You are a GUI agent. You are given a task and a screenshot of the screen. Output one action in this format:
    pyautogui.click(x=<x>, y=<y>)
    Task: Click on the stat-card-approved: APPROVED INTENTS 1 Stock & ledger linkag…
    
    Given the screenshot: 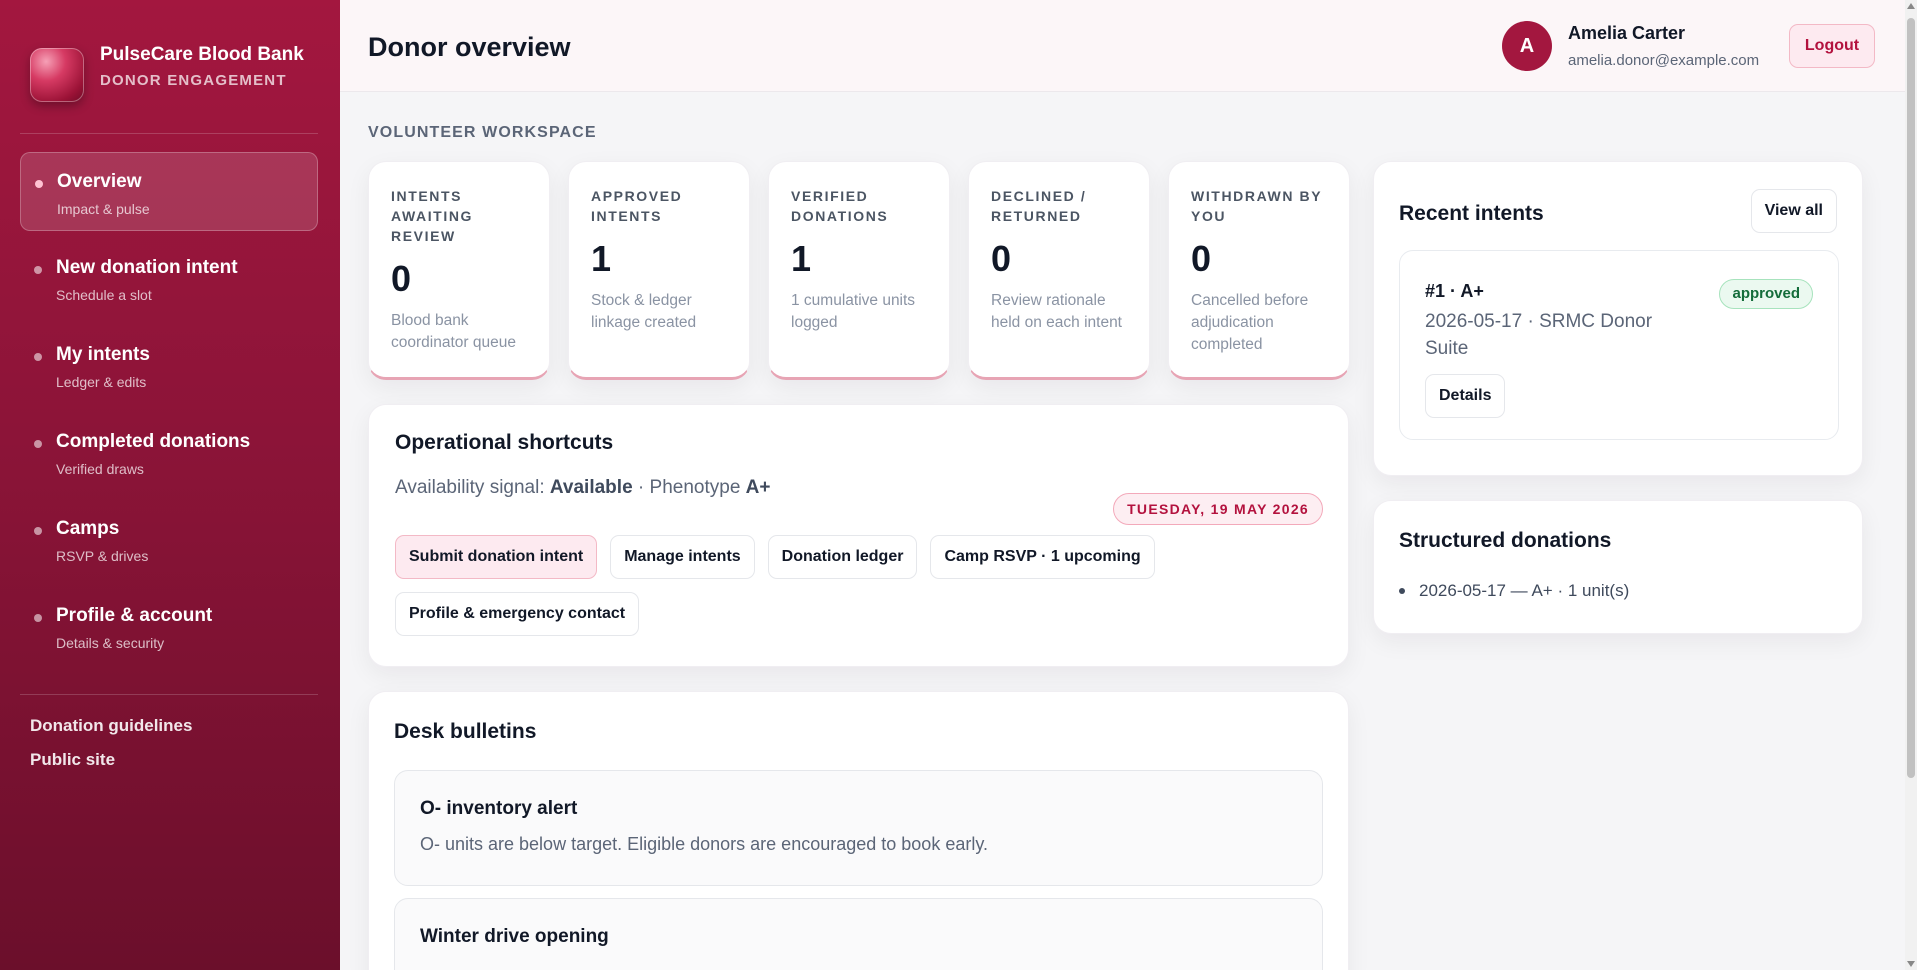 What is the action you would take?
    pyautogui.click(x=659, y=270)
    